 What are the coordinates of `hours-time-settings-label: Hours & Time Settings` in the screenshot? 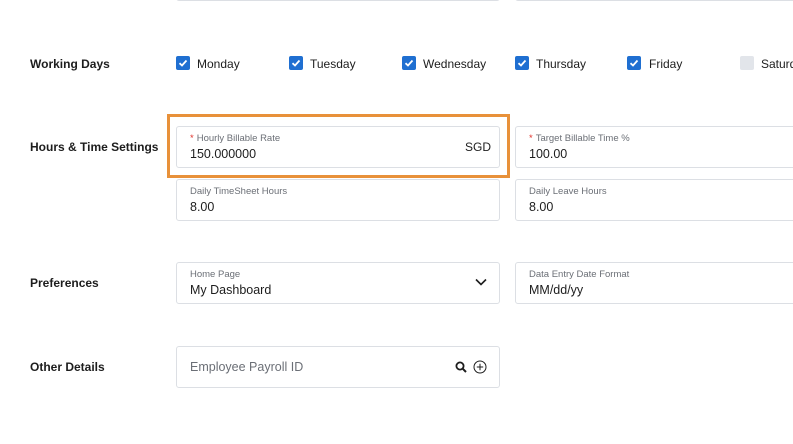 It's located at (94, 147).